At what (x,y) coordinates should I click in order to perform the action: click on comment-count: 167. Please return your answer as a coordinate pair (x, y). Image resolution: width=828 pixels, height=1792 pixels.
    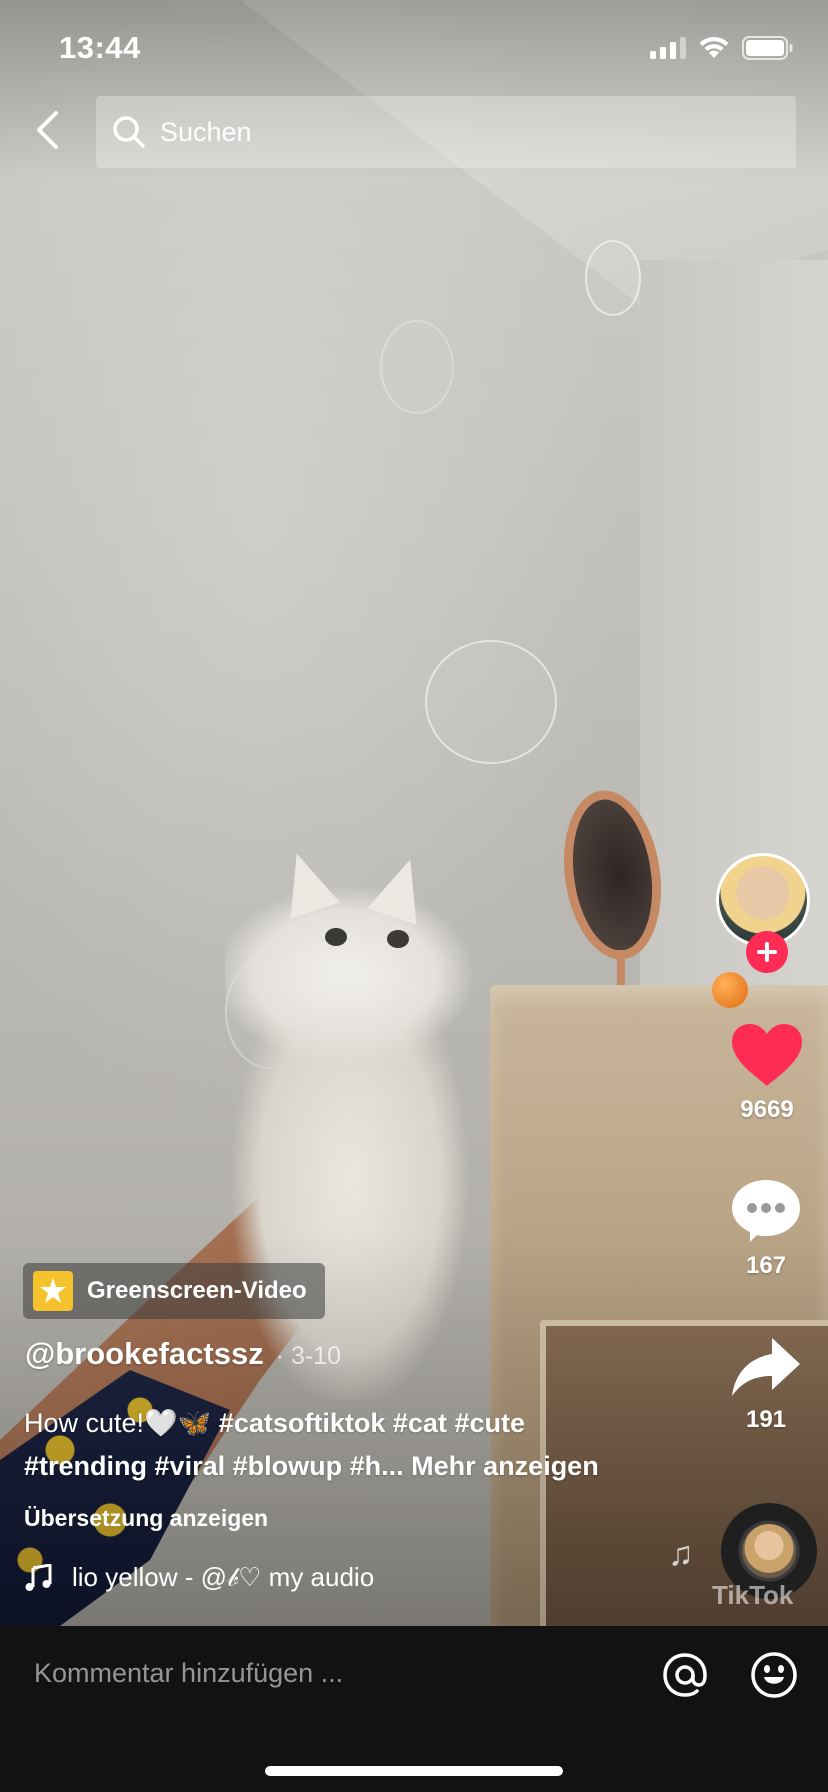
    Looking at the image, I should click on (766, 1265).